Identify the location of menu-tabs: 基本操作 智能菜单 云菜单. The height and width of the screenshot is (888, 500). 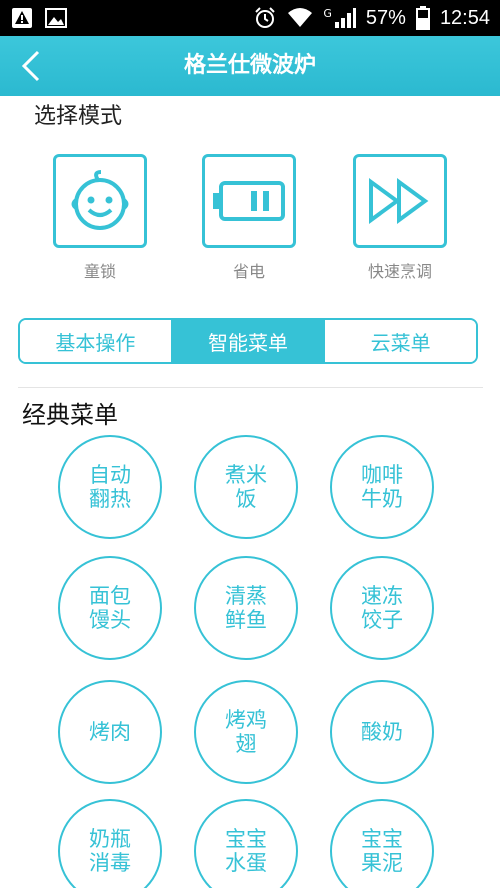
(248, 341).